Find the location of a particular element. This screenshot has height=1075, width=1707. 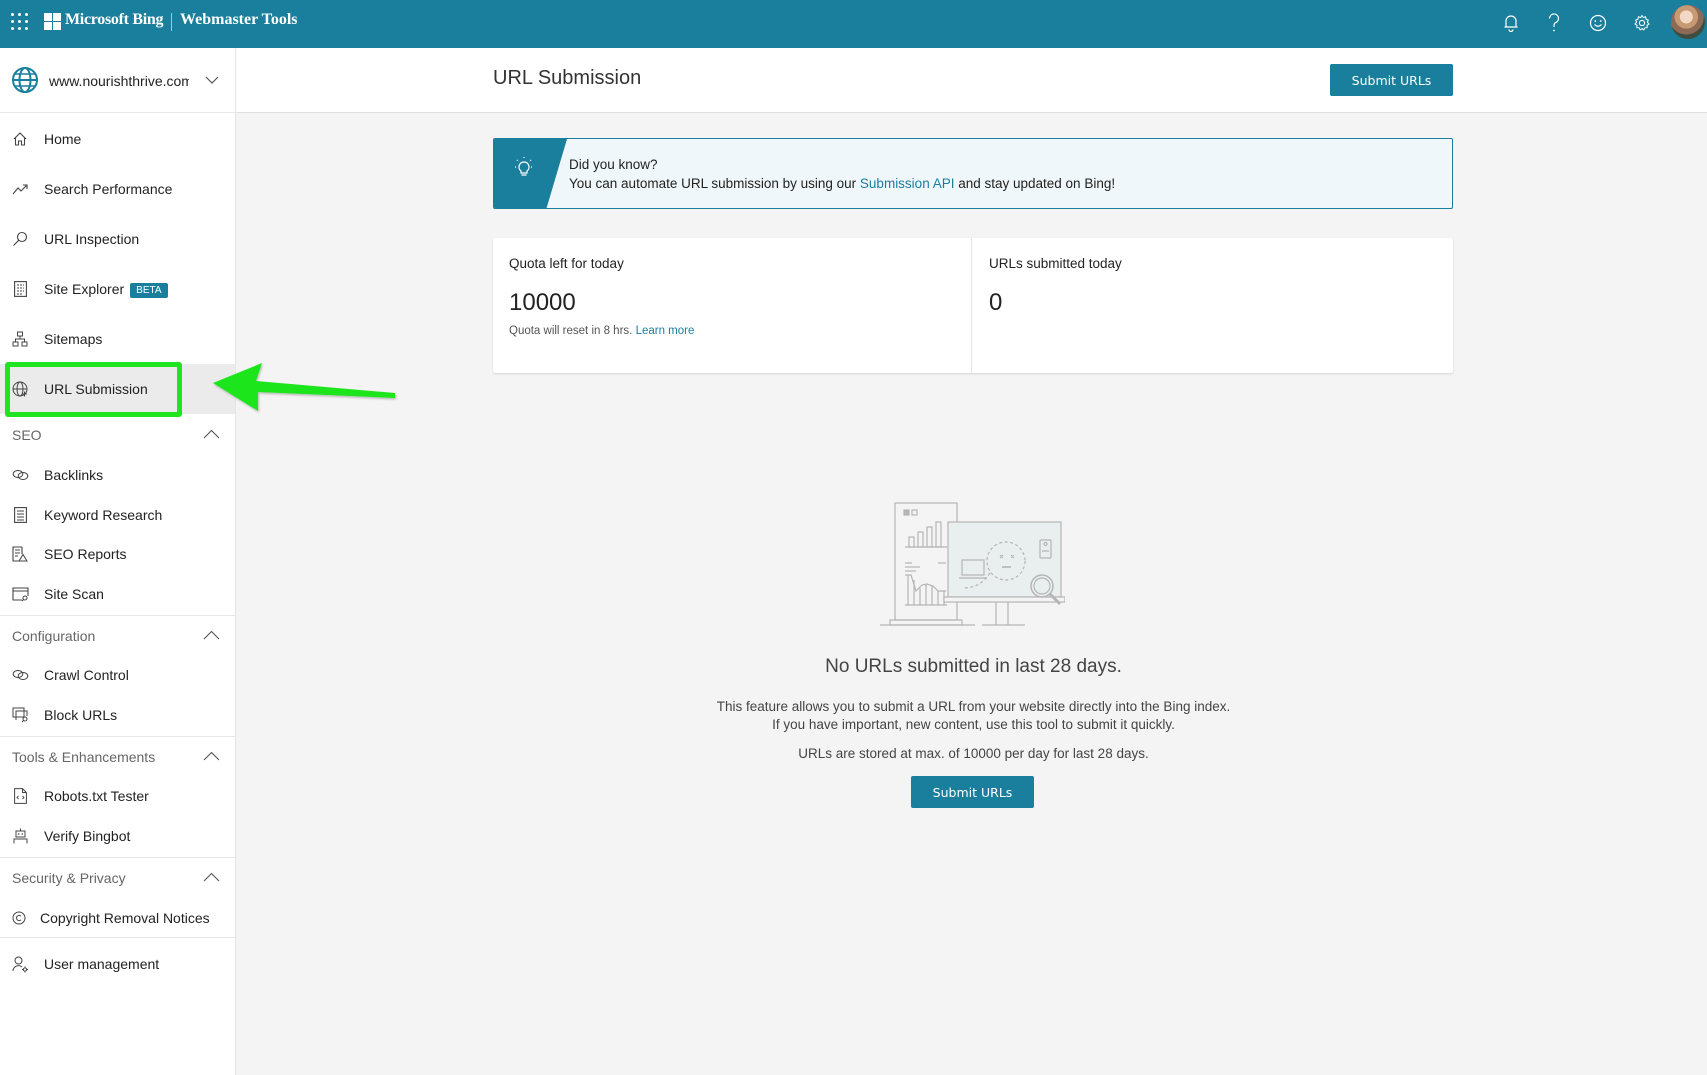

sidebar-item-label: Crawl Control is located at coordinates (86, 675).